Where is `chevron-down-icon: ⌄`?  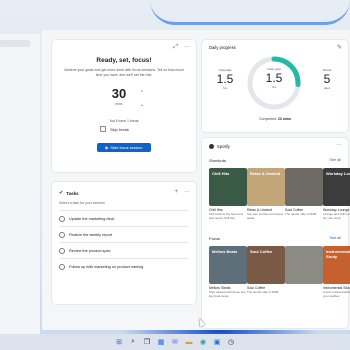
chevron-down-icon: ⌄ is located at coordinates (142, 105).